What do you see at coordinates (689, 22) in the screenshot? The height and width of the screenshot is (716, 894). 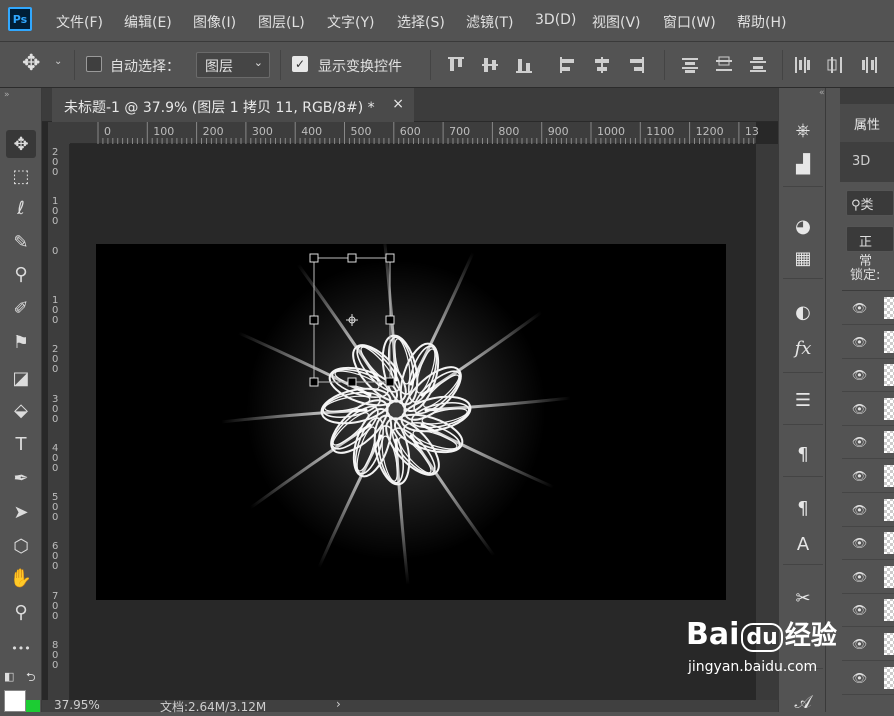 I see `menu-window: 窗口(W)` at bounding box center [689, 22].